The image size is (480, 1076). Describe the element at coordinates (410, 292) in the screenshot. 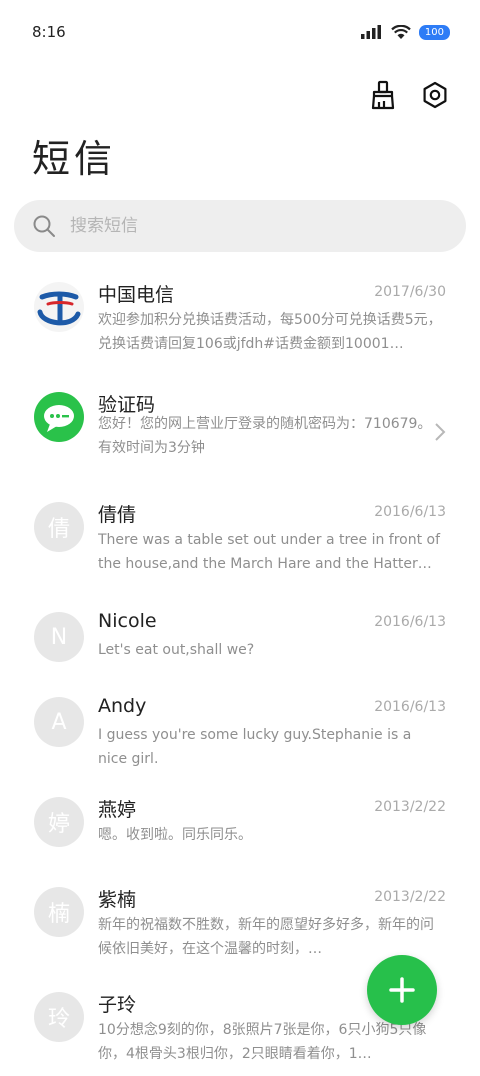

I see `message-date: 2017/6/30` at that location.